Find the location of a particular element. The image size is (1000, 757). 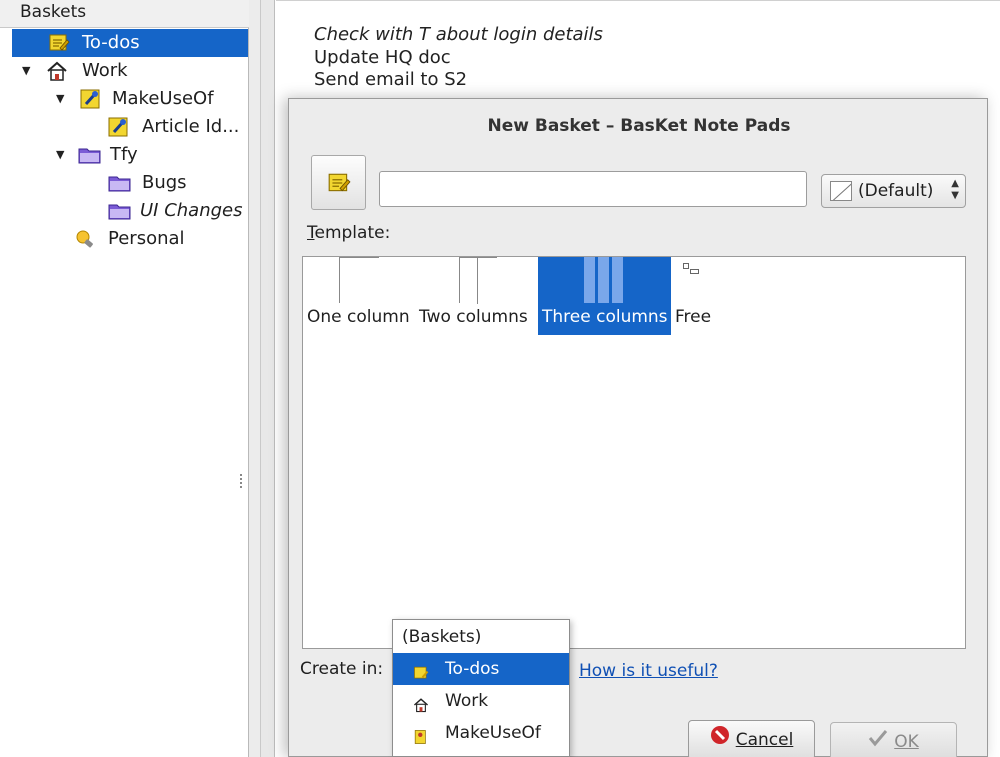

tree-header: Baskets is located at coordinates (124, 14).